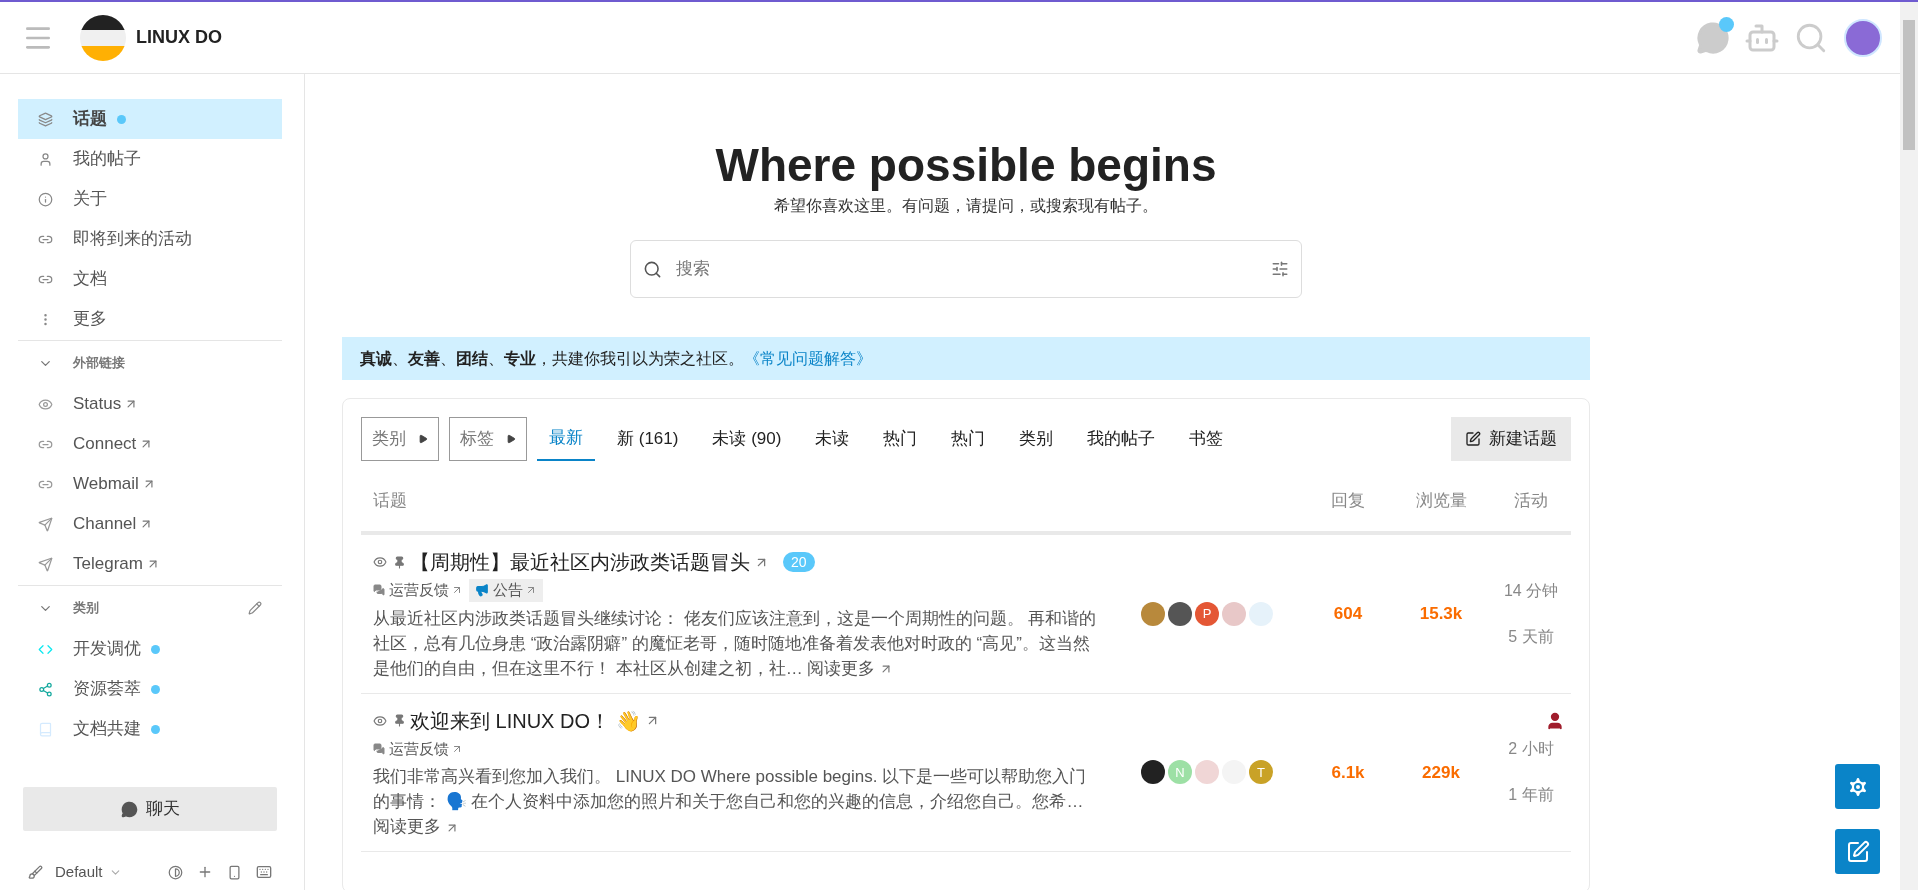  What do you see at coordinates (150, 159) in the screenshot?
I see `sidebar-item: 我的帖子` at bounding box center [150, 159].